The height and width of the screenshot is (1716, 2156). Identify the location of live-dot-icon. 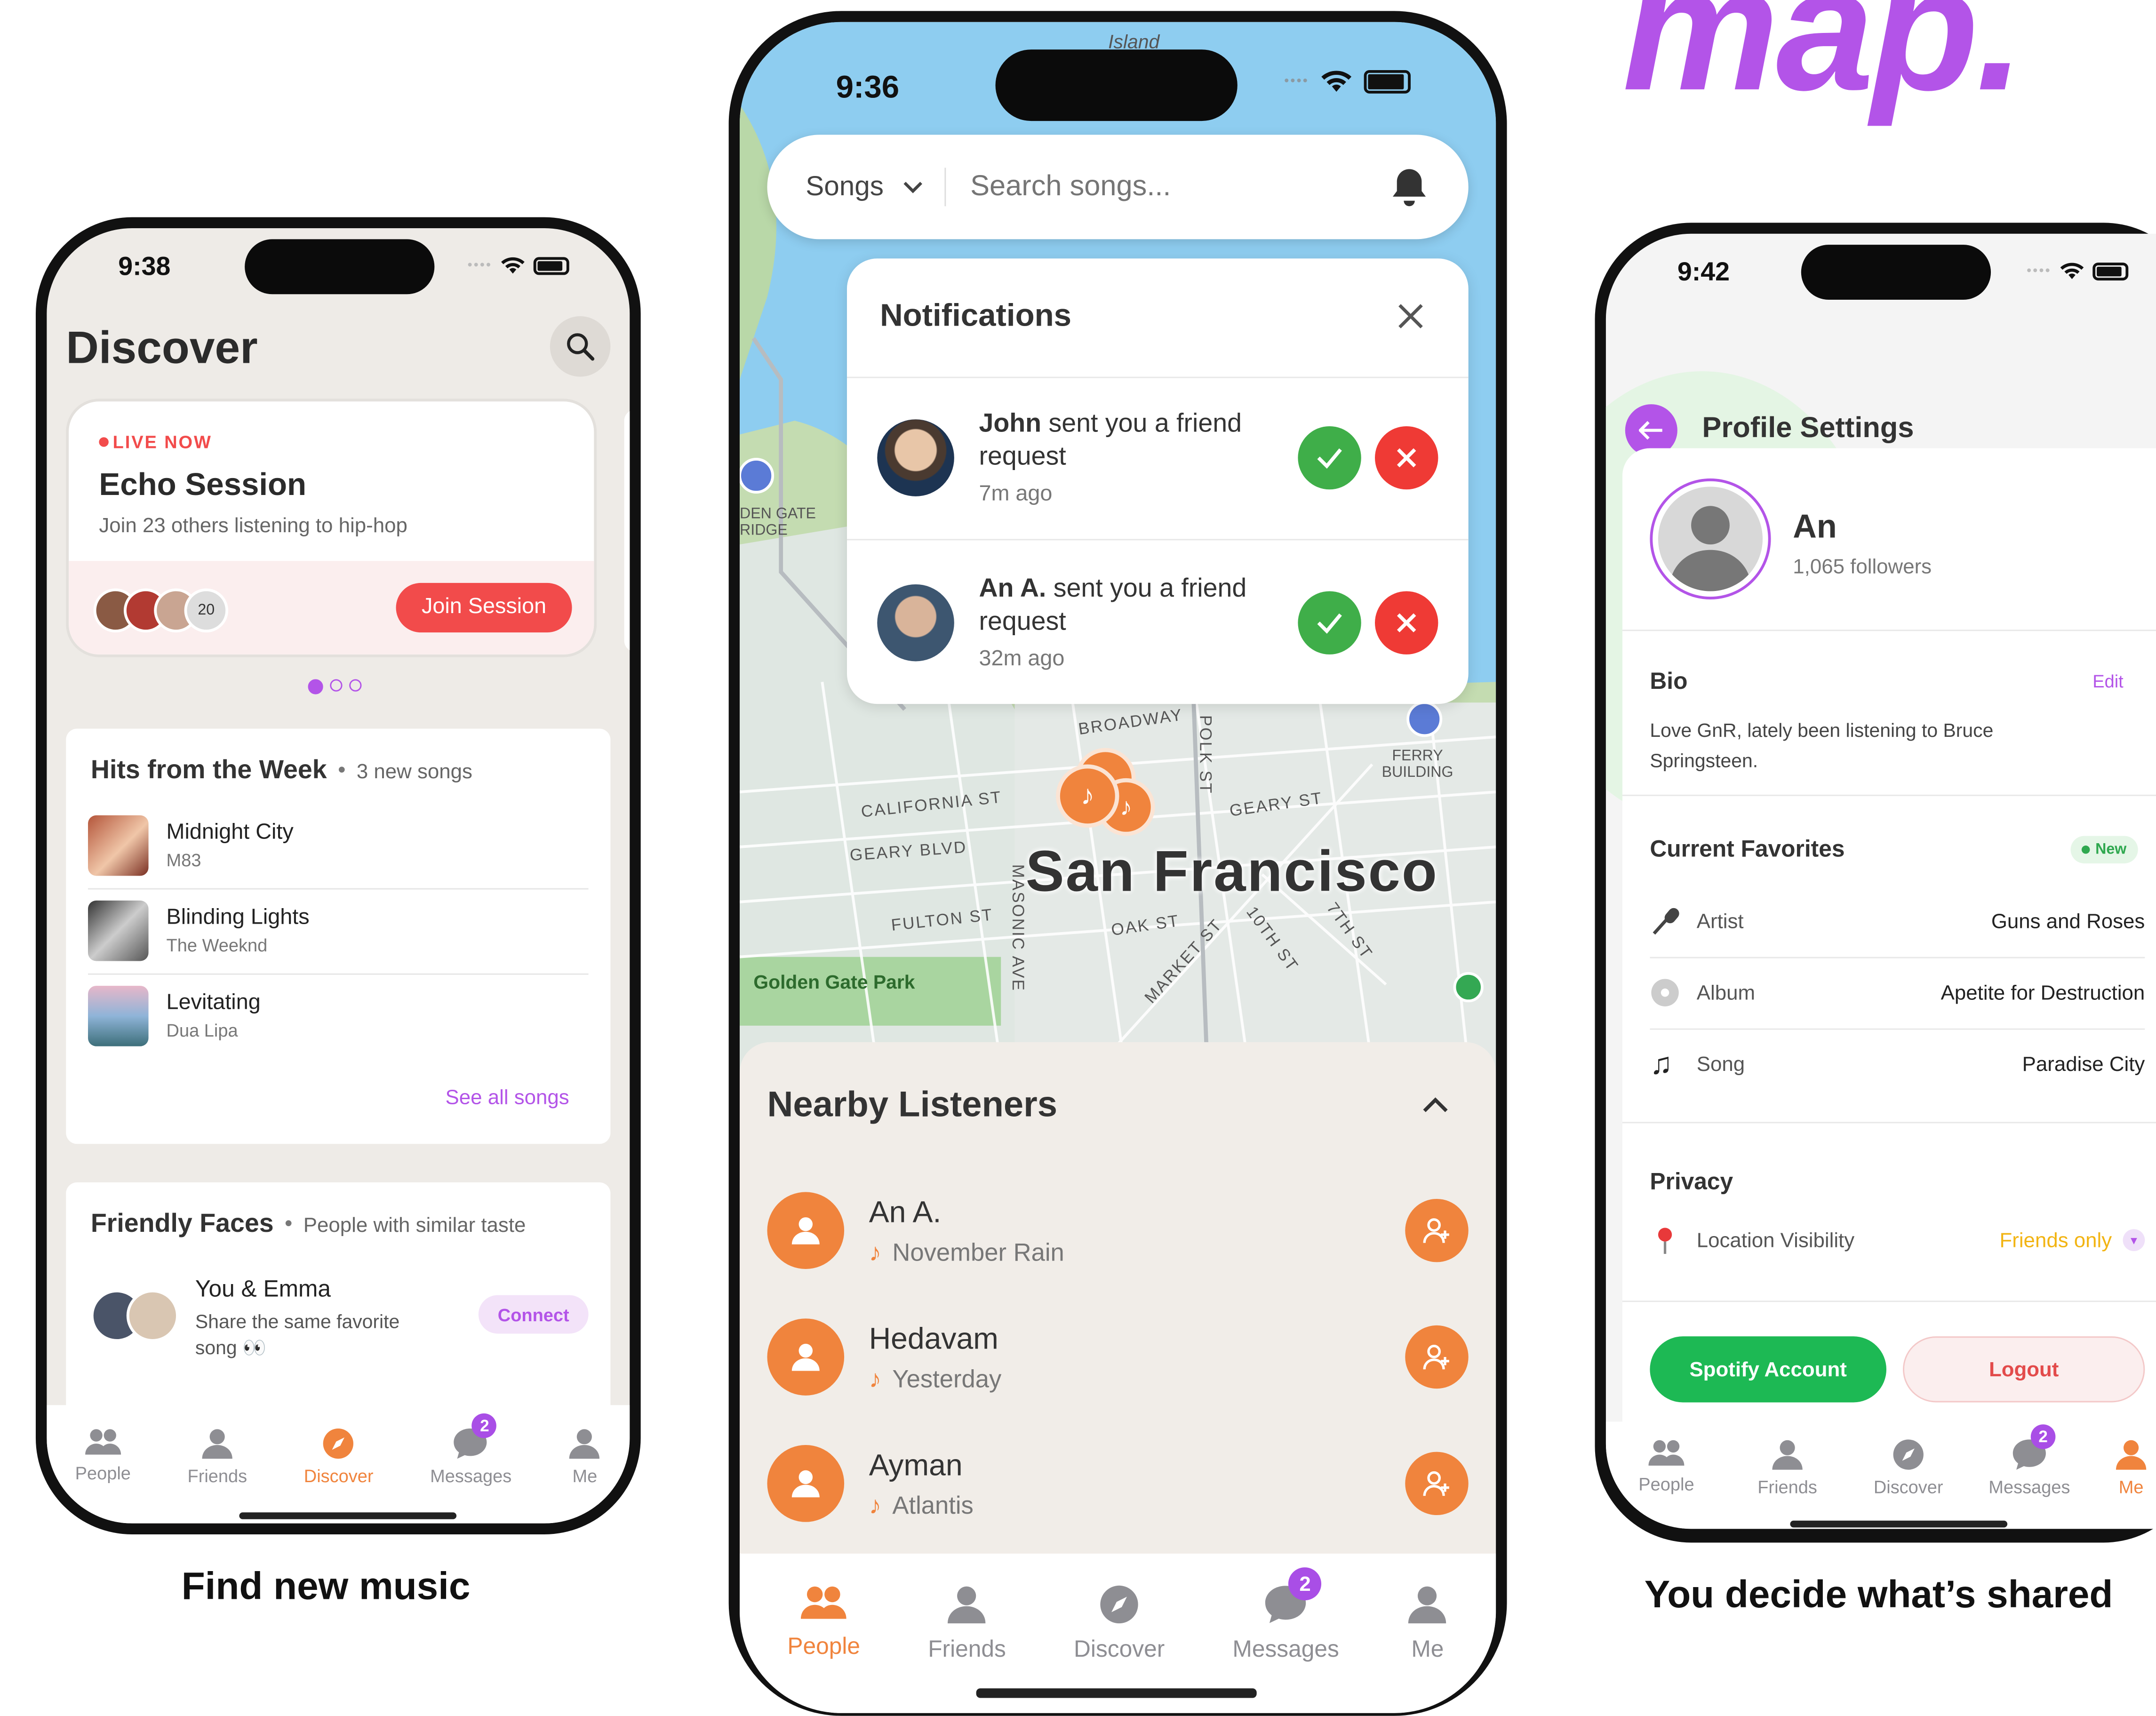
(104, 442).